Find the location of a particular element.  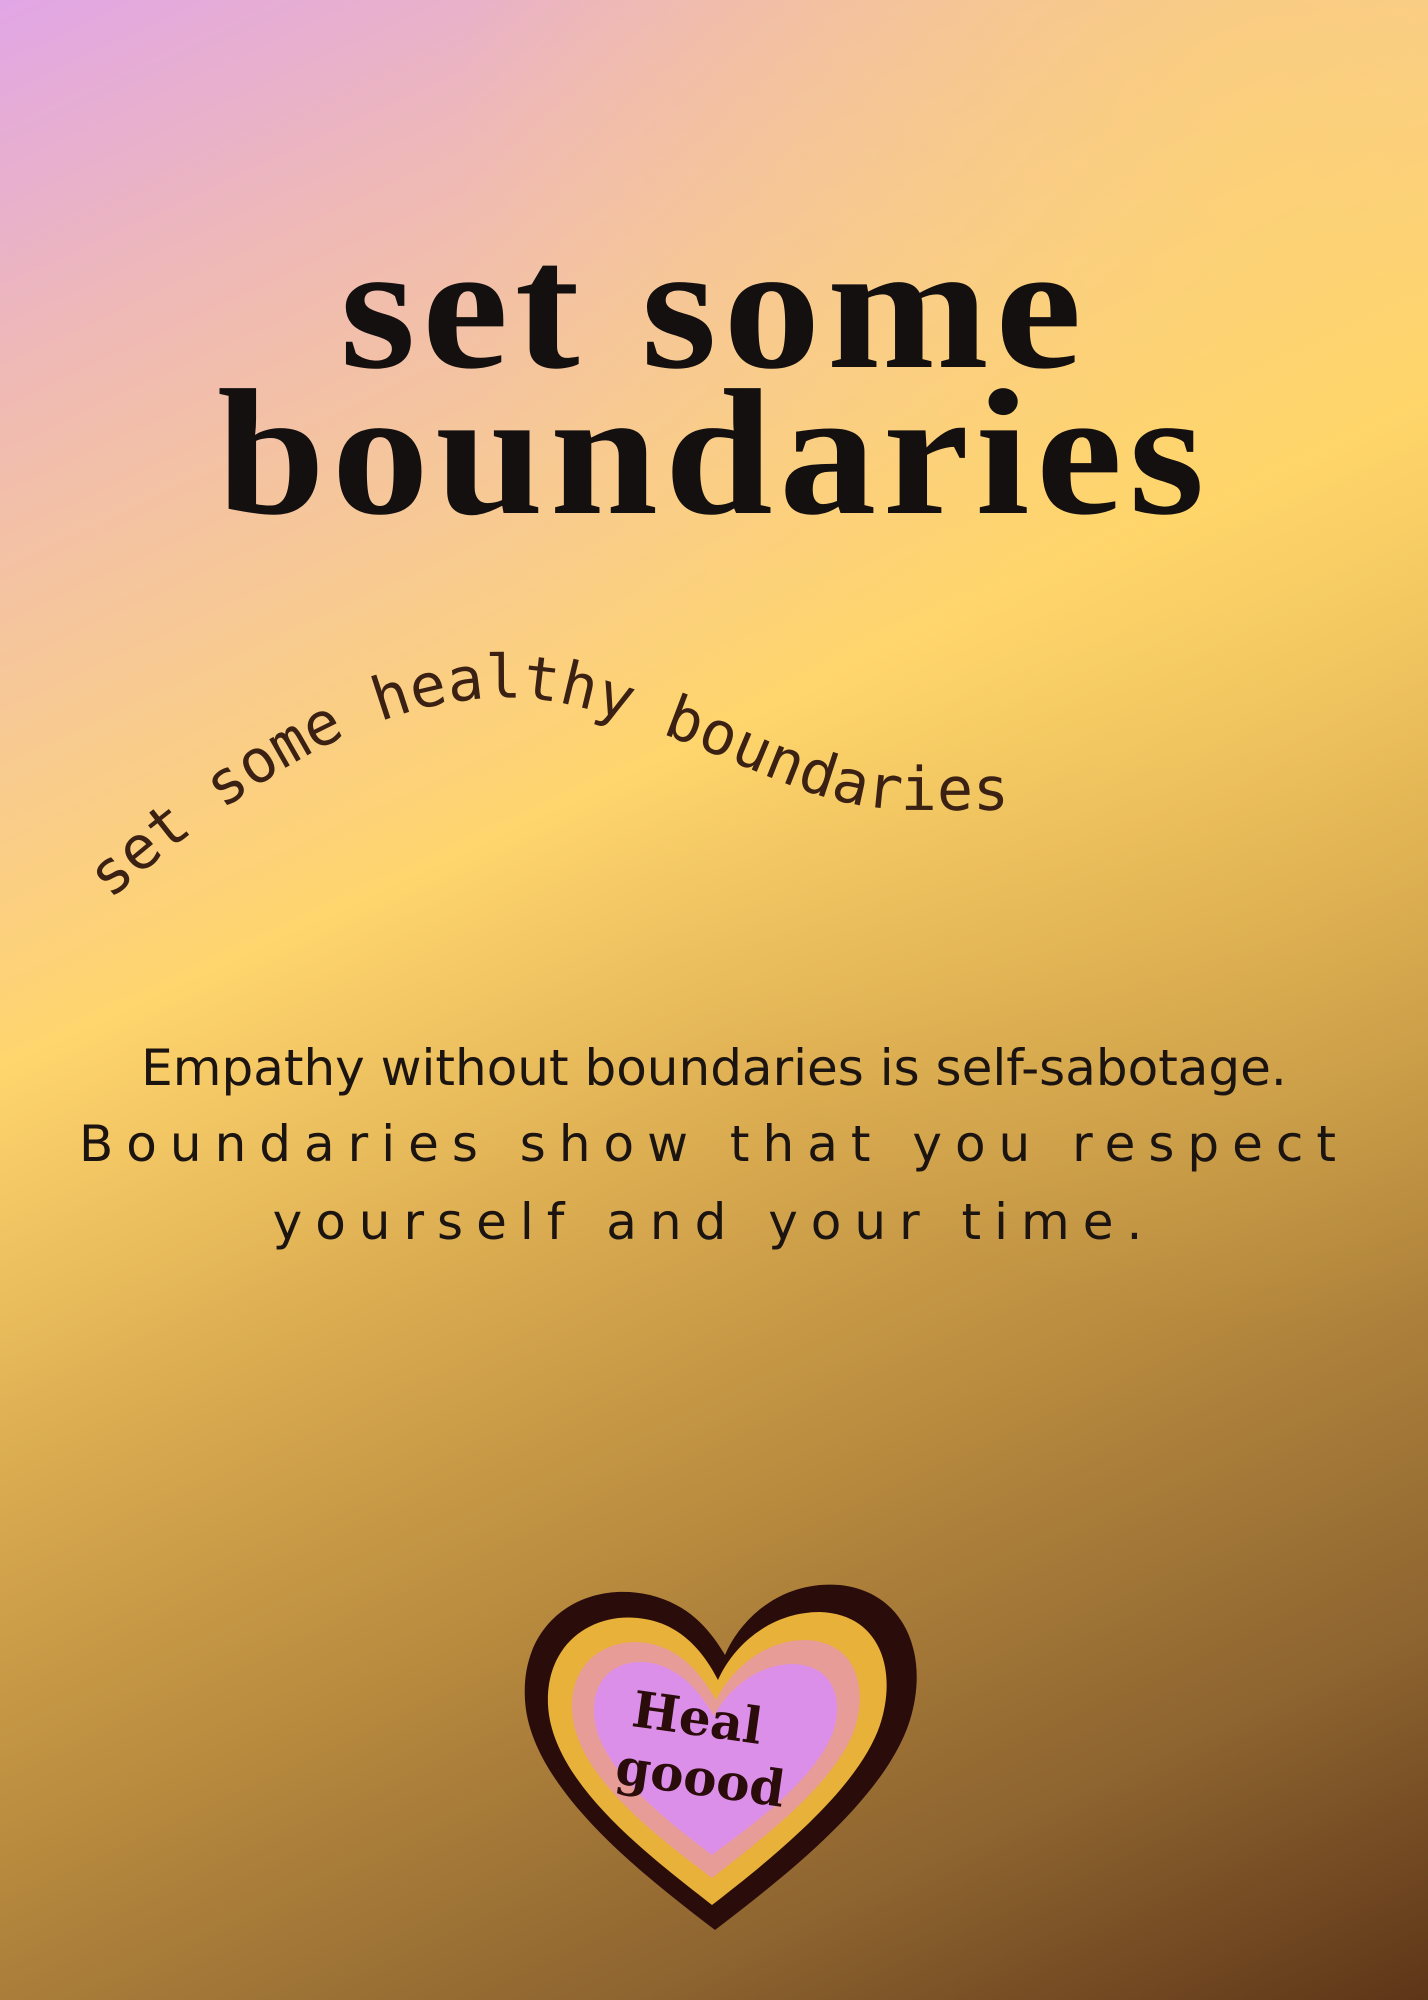

body-line-3: yourself and your time. is located at coordinates (714, 1222).